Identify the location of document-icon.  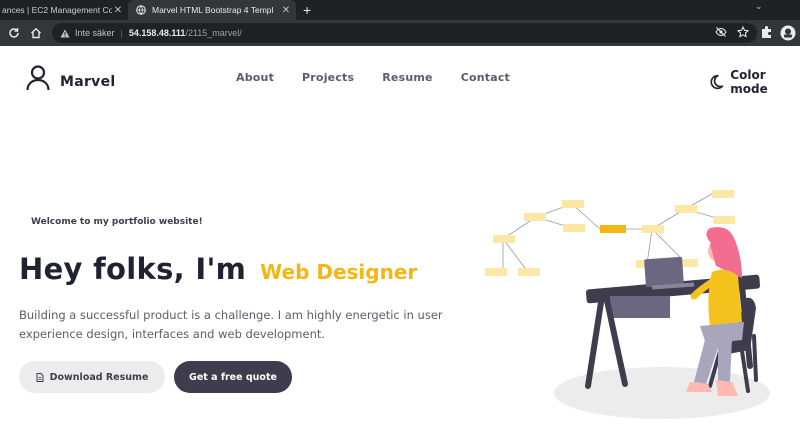
(40, 377).